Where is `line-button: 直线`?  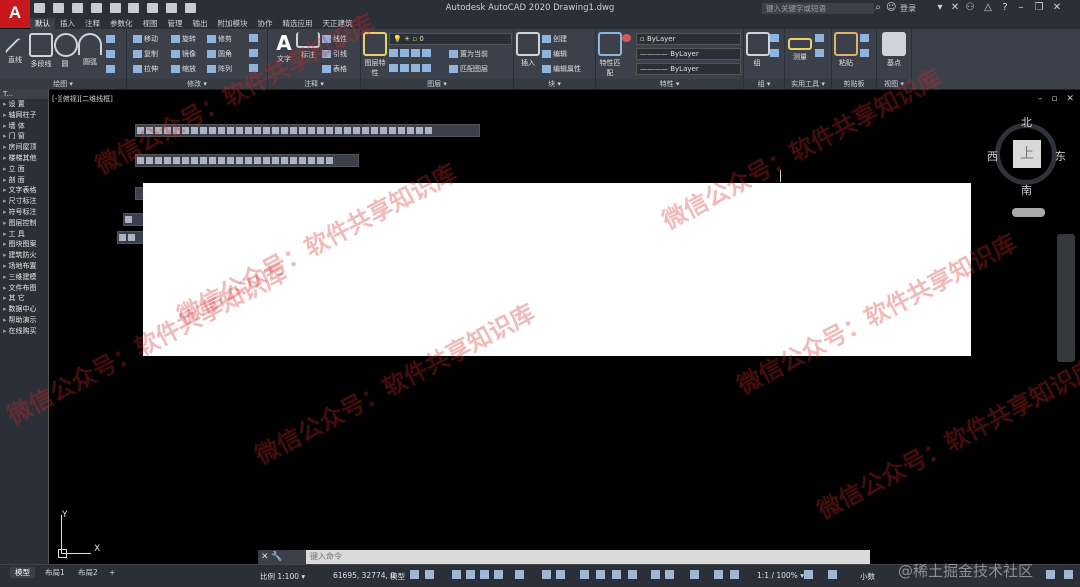 line-button: 直线 is located at coordinates (15, 49).